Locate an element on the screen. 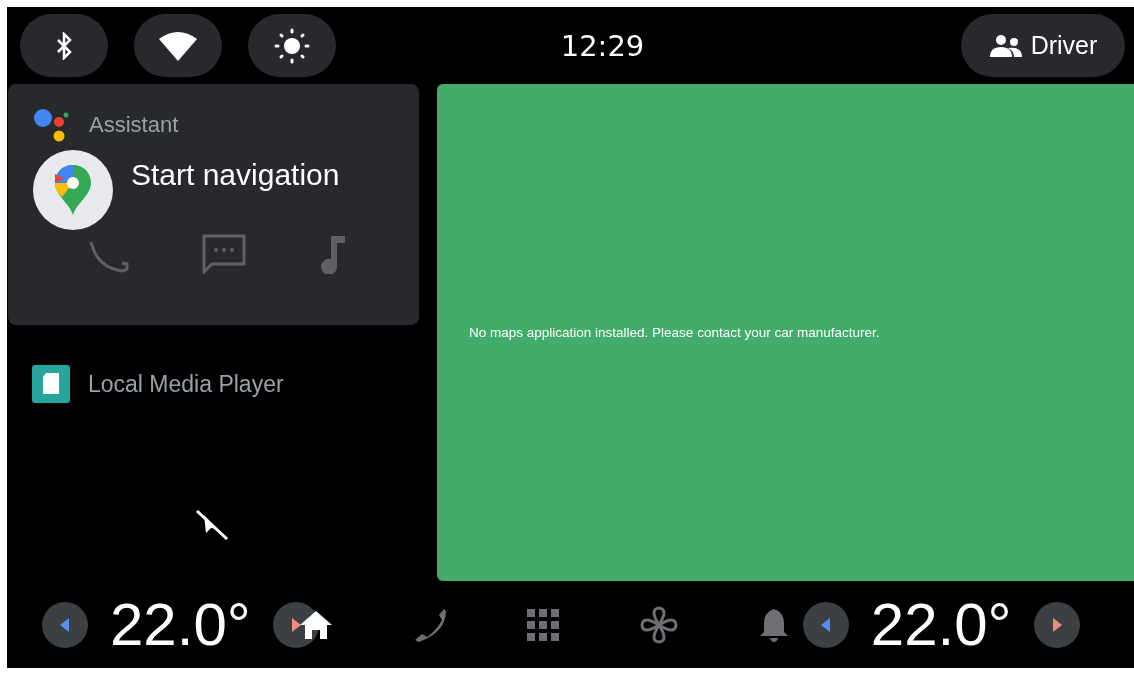 This screenshot has width=1134, height=675. suggestion-text: Start navigation is located at coordinates (235, 175).